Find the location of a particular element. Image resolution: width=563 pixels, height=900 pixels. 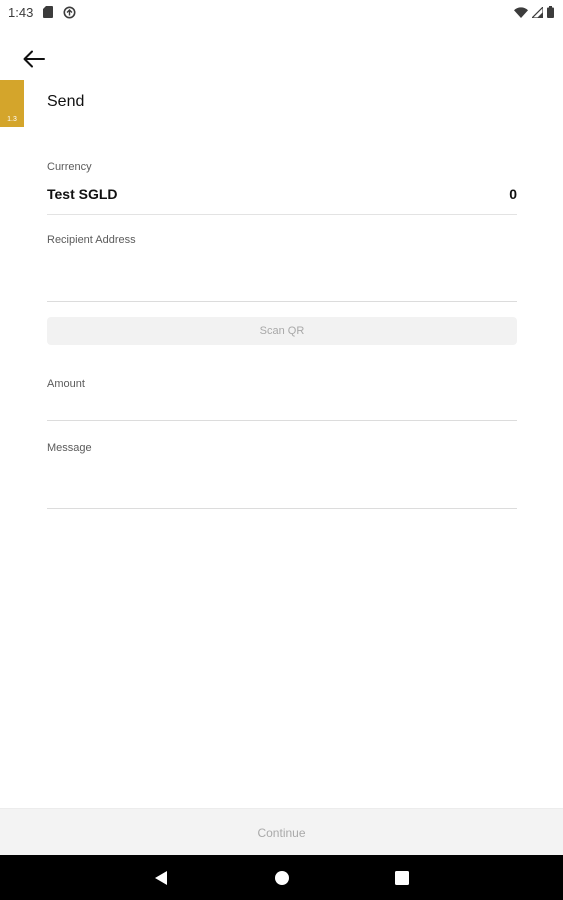

currency-balance: 0 is located at coordinates (513, 194).